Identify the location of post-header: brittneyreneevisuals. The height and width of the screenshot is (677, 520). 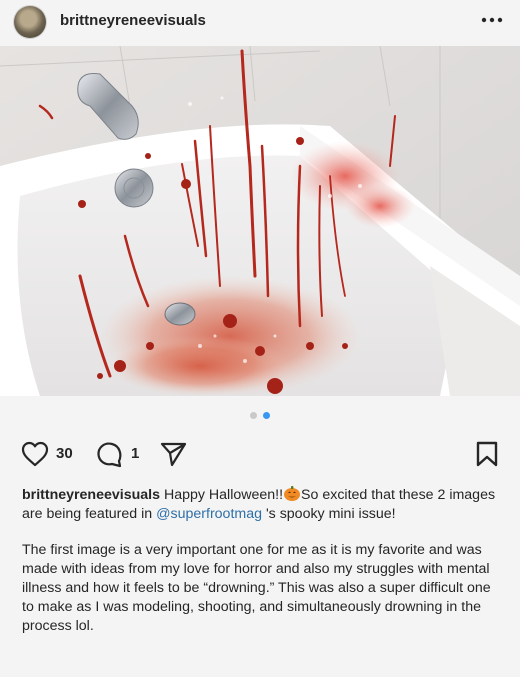
(260, 23).